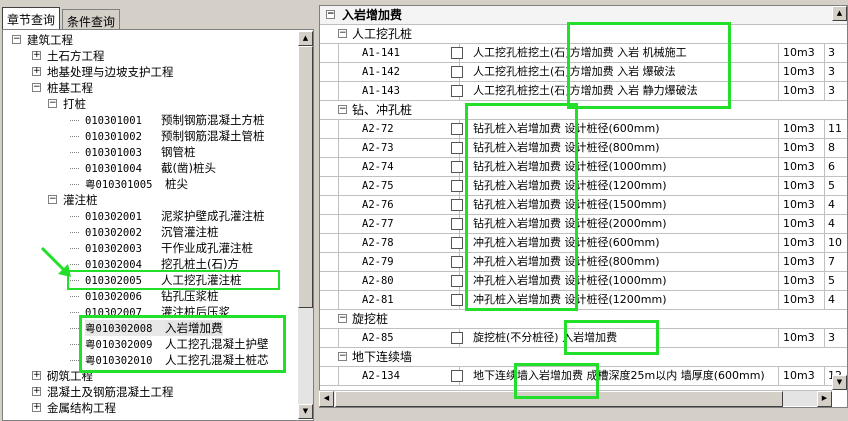 Image resolution: width=848 pixels, height=421 pixels. What do you see at coordinates (305, 411) in the screenshot?
I see `scroll-down-icon: ▼` at bounding box center [305, 411].